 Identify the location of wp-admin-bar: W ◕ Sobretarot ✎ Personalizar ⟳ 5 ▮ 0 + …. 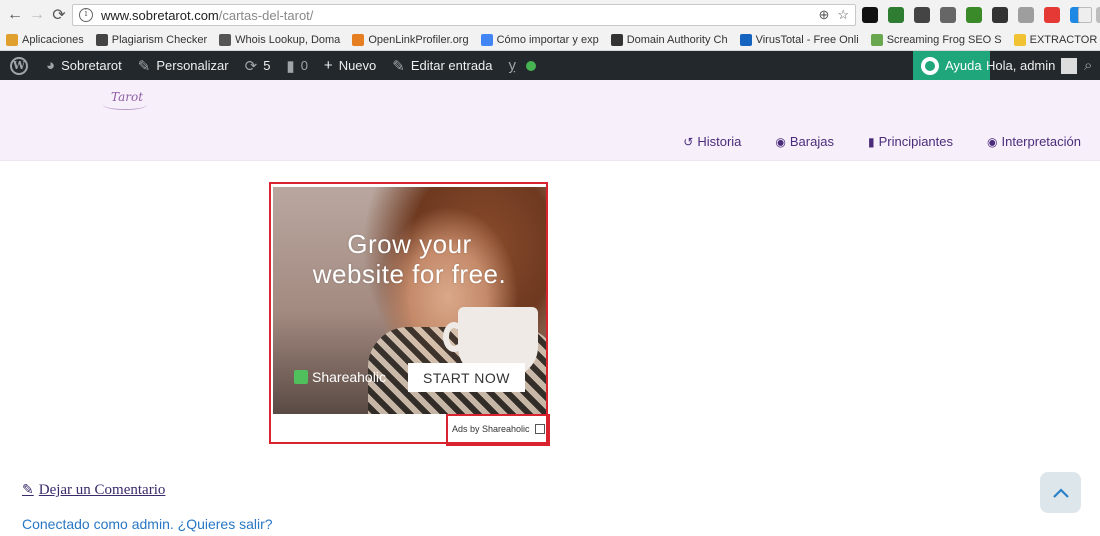
(550, 65).